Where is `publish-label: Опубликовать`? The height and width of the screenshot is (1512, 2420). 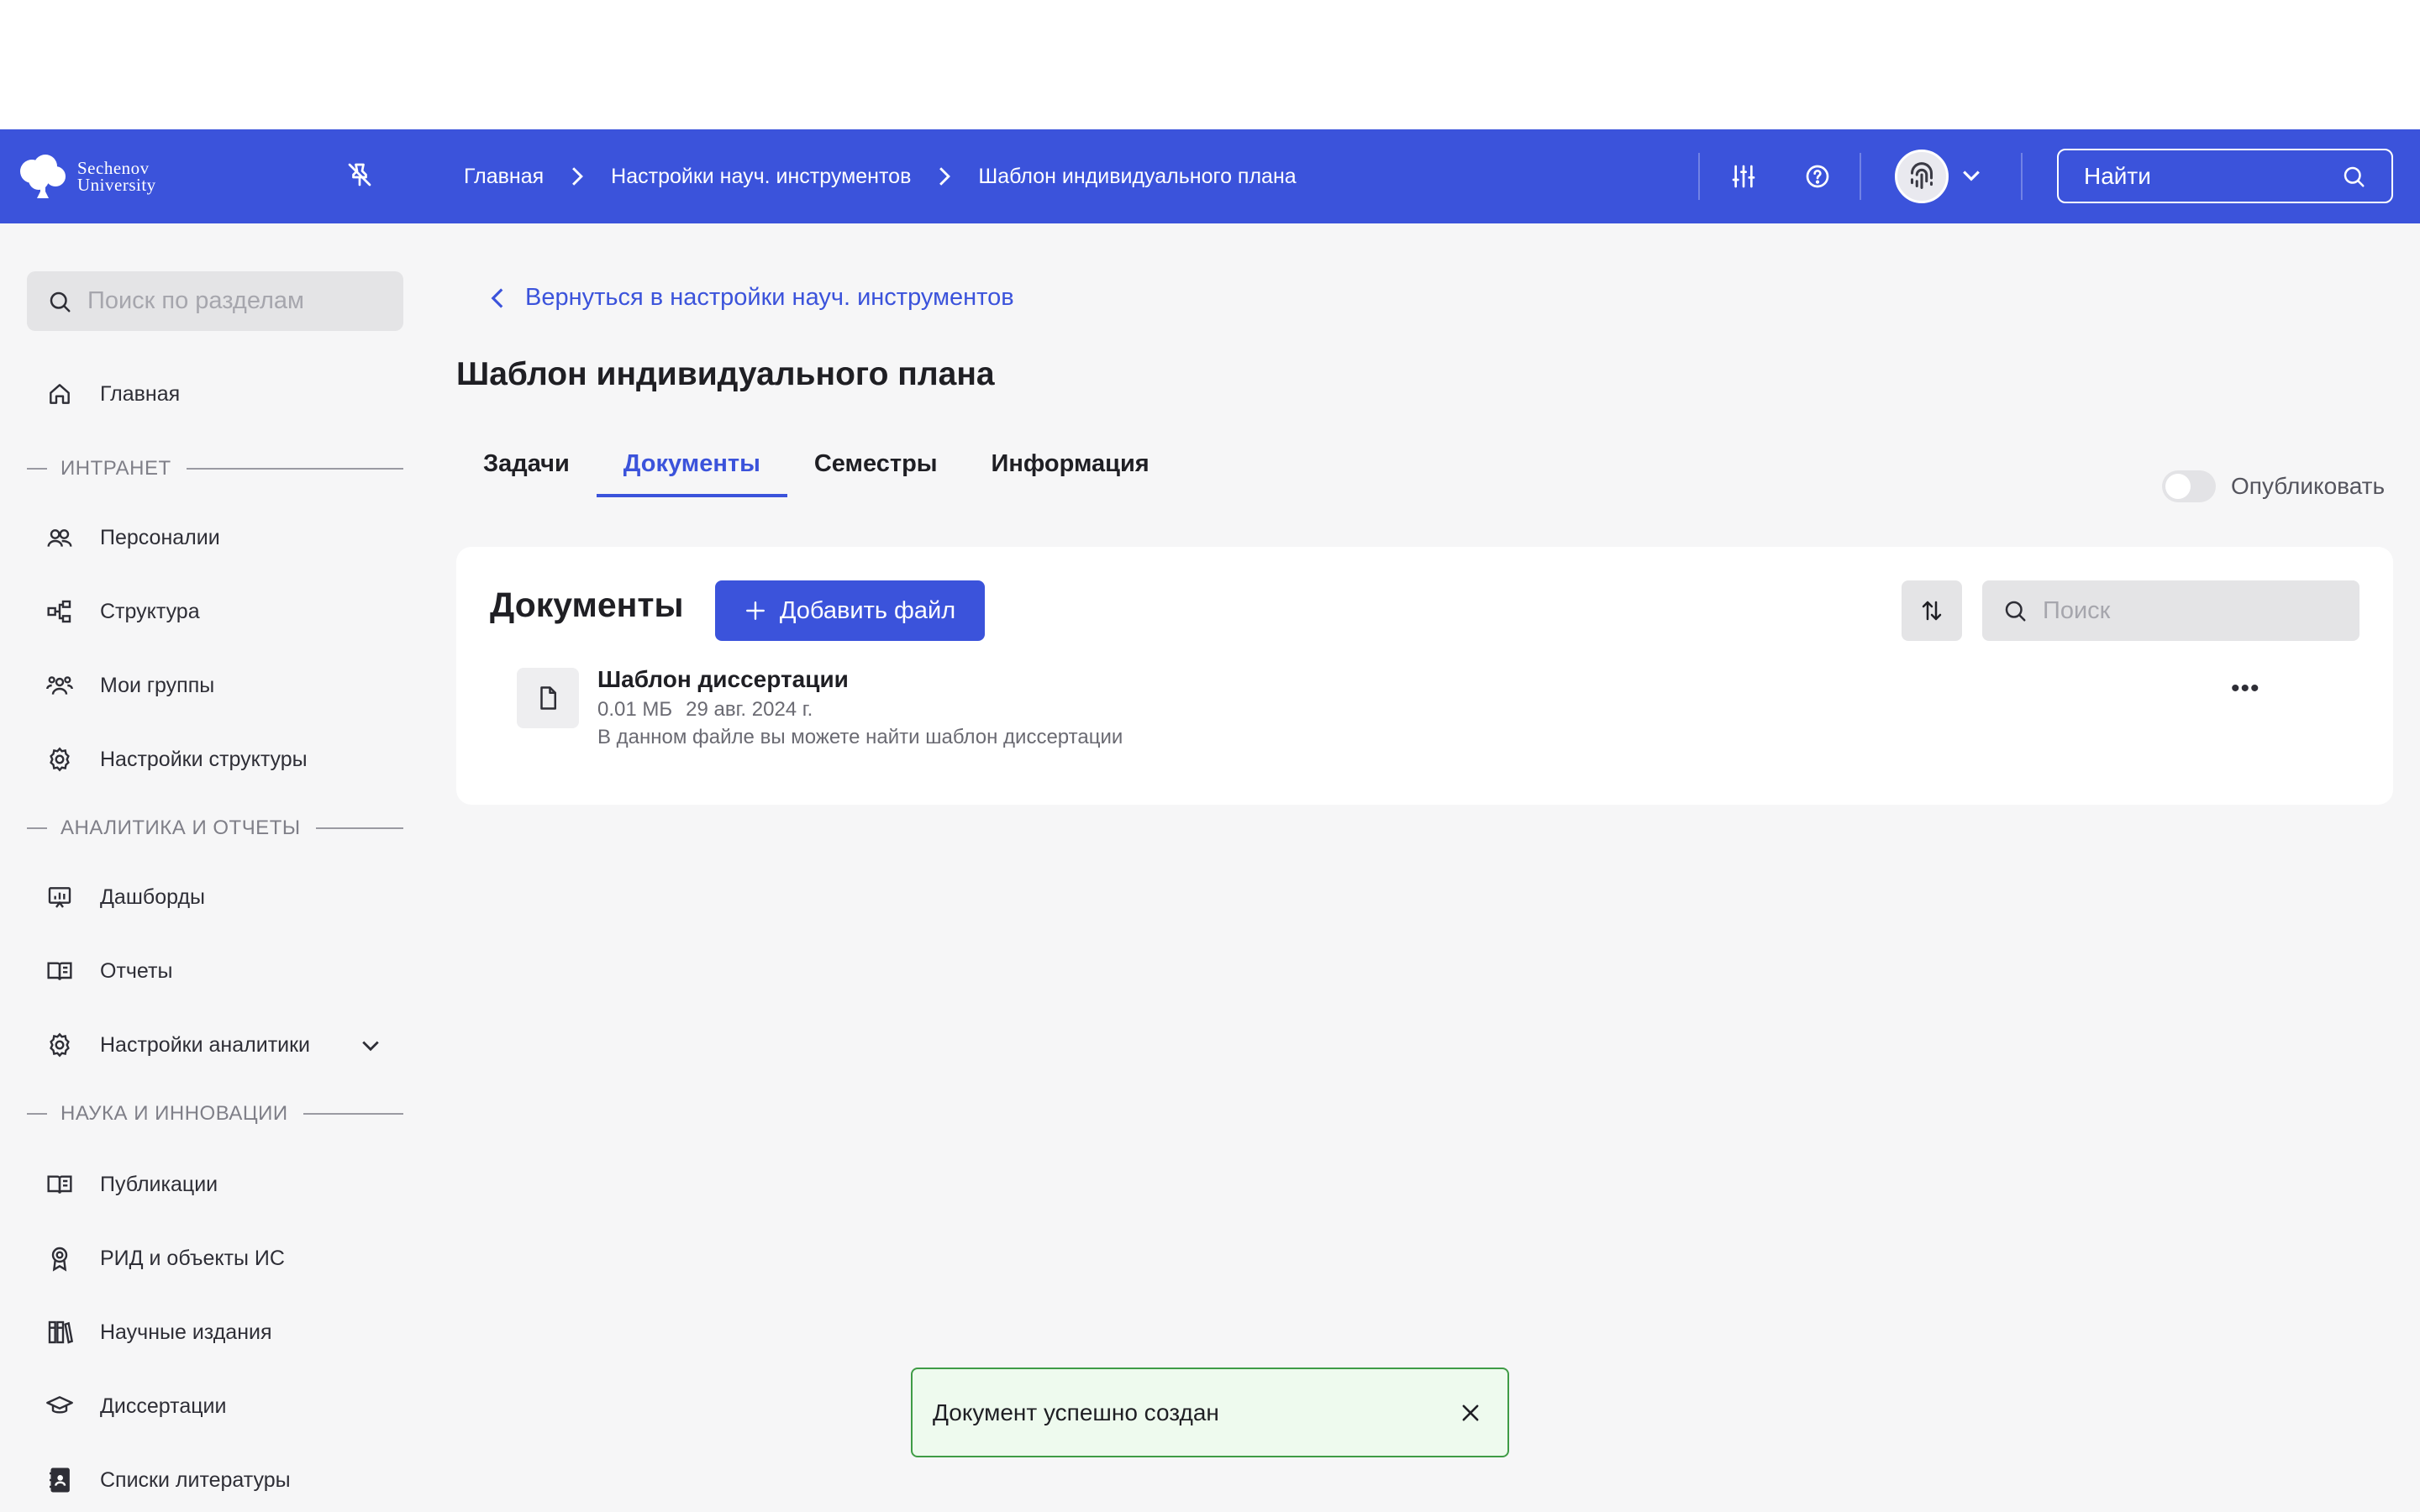
publish-label: Опубликовать is located at coordinates (2308, 486).